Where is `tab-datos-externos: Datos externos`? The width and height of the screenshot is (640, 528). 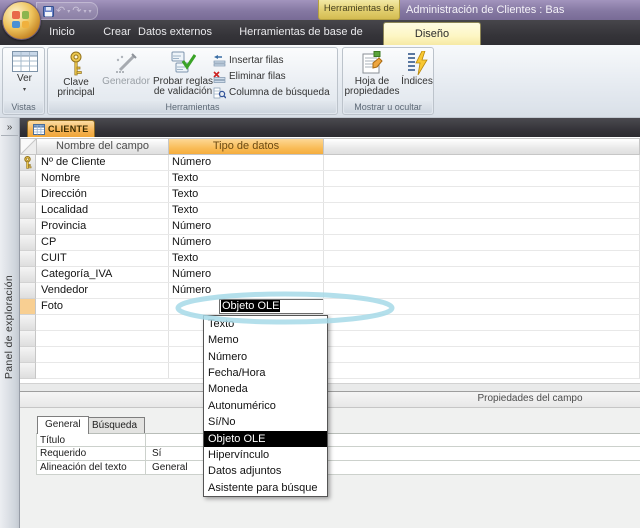 tab-datos-externos: Datos externos is located at coordinates (175, 32).